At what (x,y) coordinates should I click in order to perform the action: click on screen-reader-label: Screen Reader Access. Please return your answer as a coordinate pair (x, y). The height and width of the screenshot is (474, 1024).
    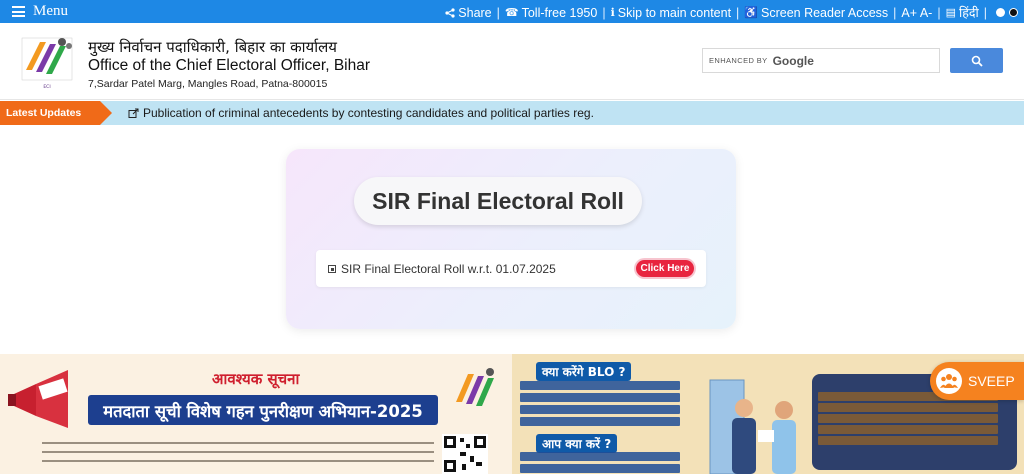
    Looking at the image, I should click on (825, 12).